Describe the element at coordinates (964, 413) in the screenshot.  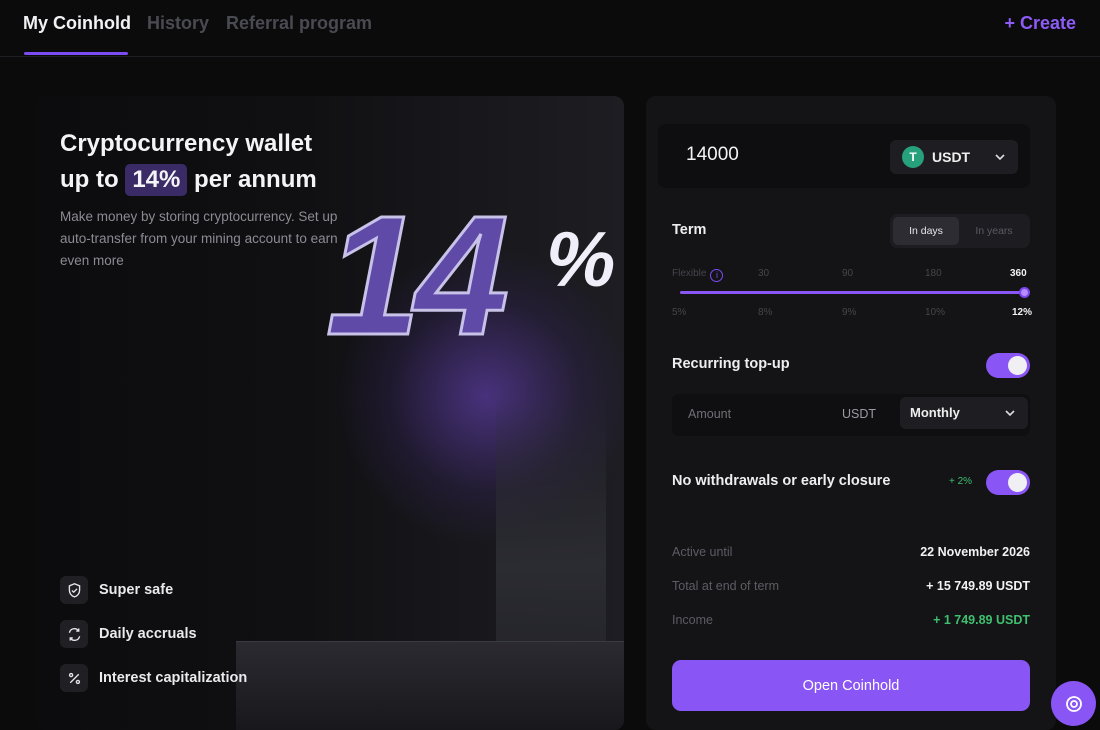
I see `recurring-period-select: Monthly` at that location.